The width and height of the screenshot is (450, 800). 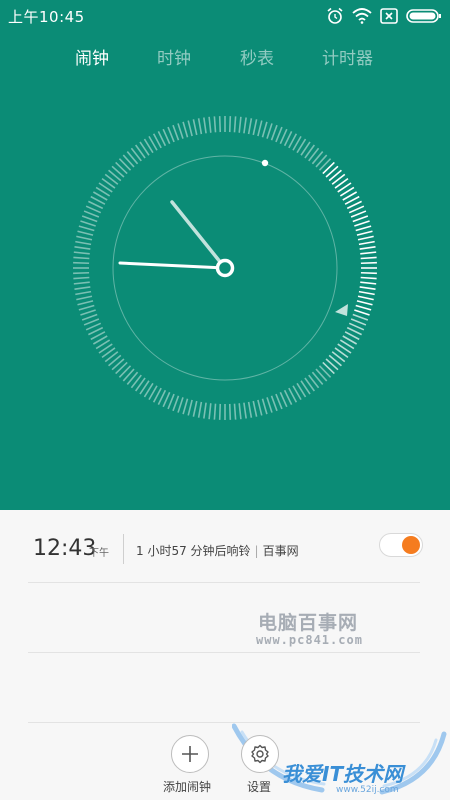 What do you see at coordinates (217, 550) in the screenshot?
I see `alarm-info: 1 小时57 分钟后响铃 | 百事网` at bounding box center [217, 550].